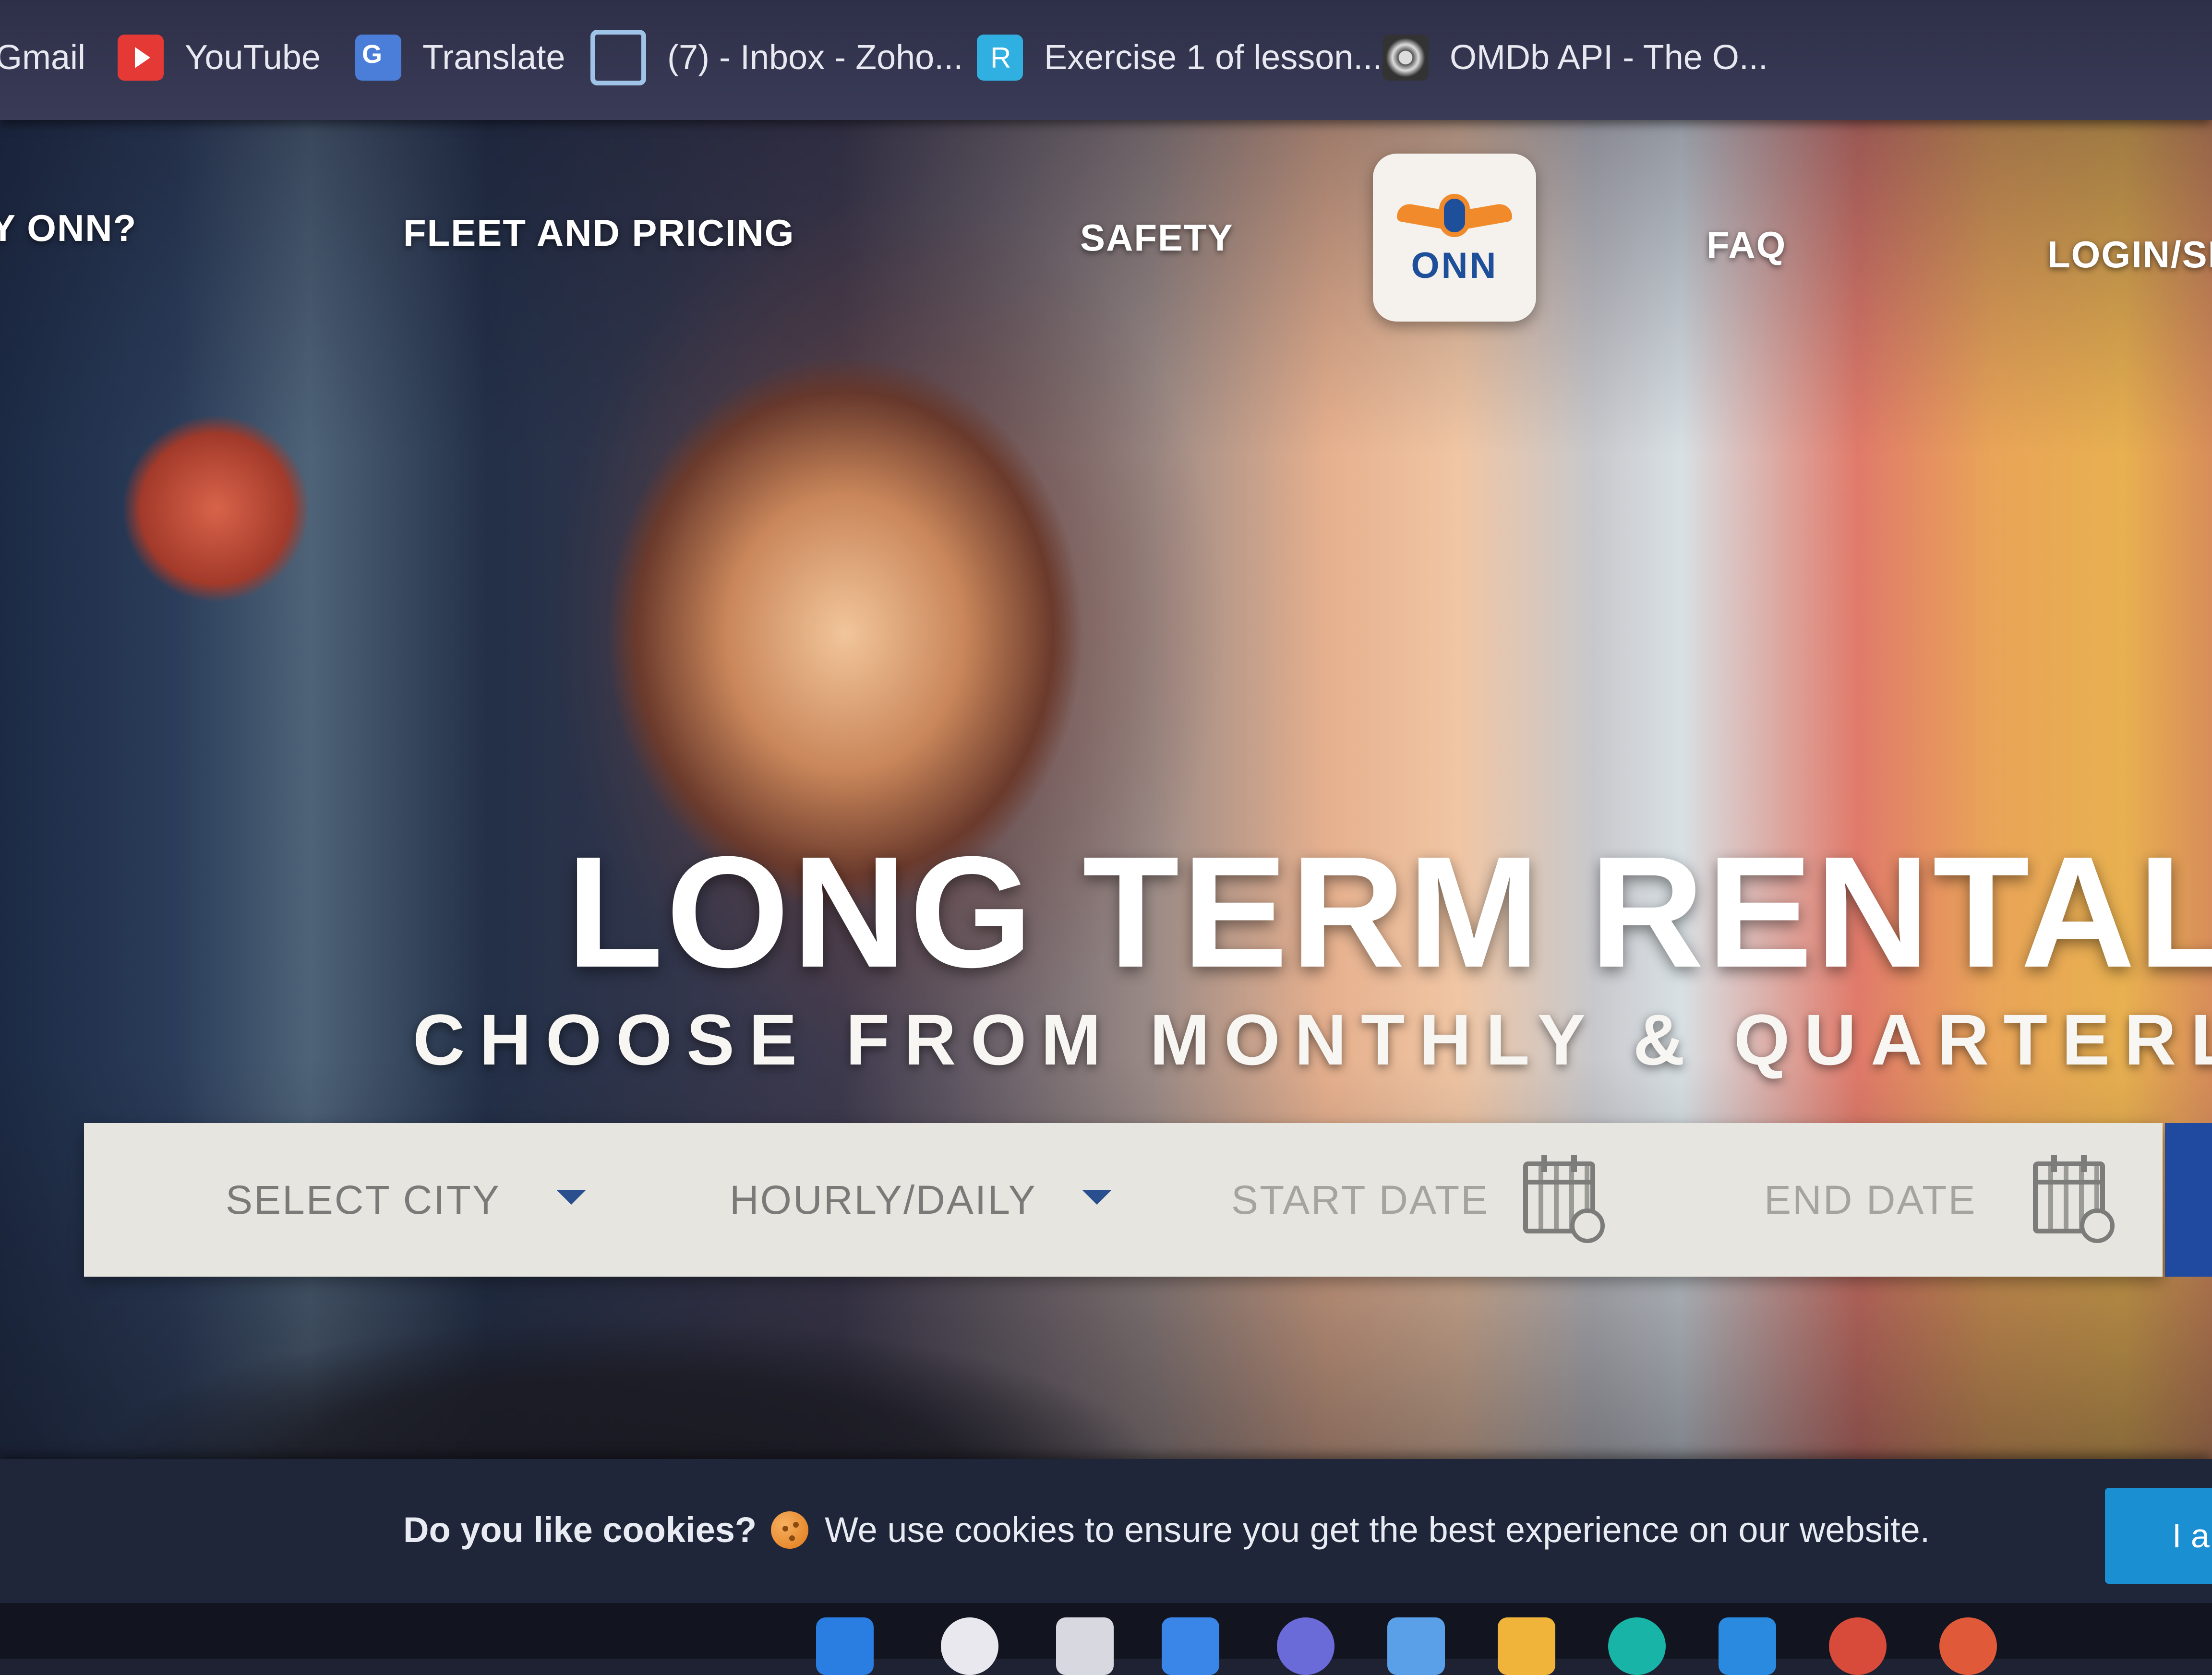  Describe the element at coordinates (2188, 1200) in the screenshot. I see `search-submit-edge` at that location.